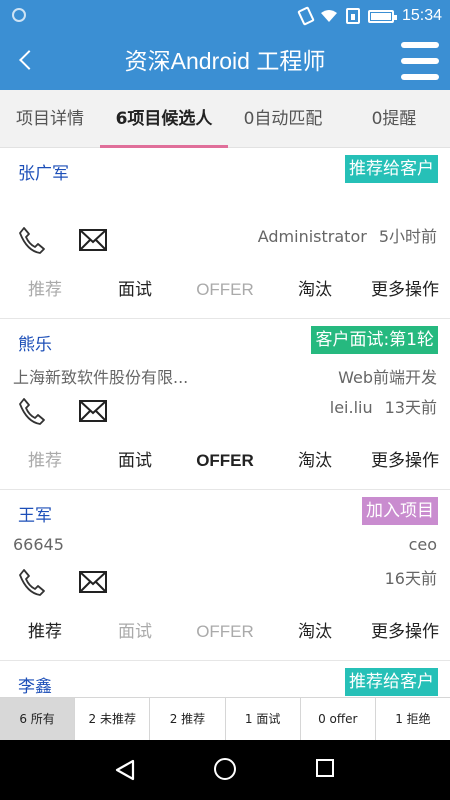 Image resolution: width=450 pixels, height=800 pixels. What do you see at coordinates (407, 236) in the screenshot?
I see `updated-time: 5小时前` at bounding box center [407, 236].